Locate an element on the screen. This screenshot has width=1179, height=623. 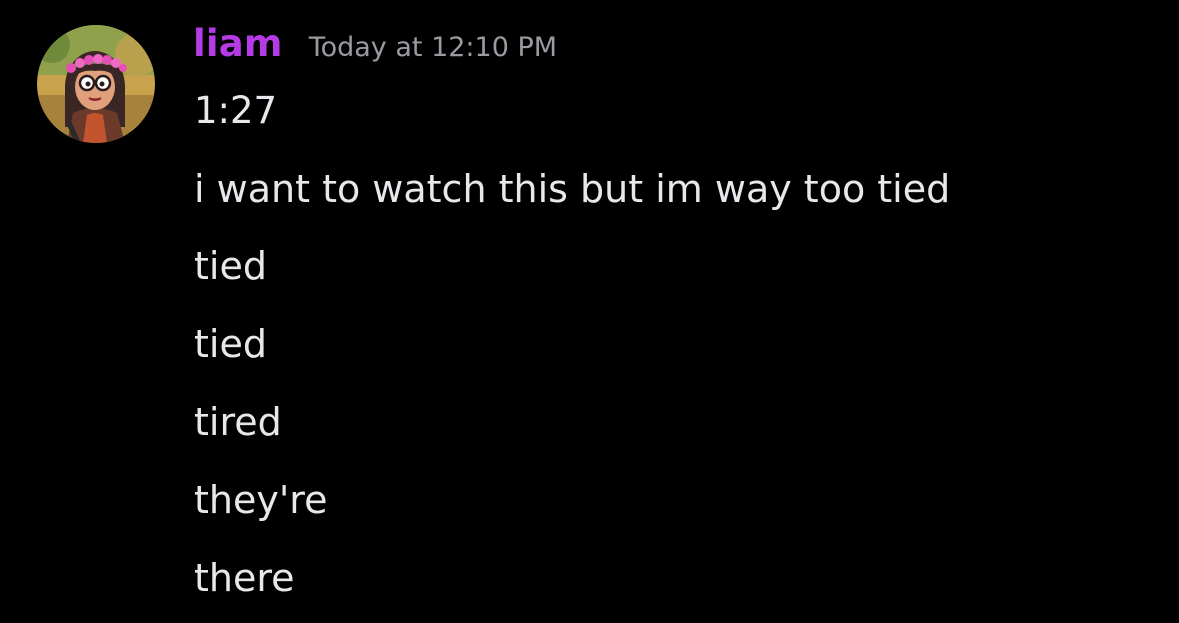
message-line: tired is located at coordinates (238, 422).